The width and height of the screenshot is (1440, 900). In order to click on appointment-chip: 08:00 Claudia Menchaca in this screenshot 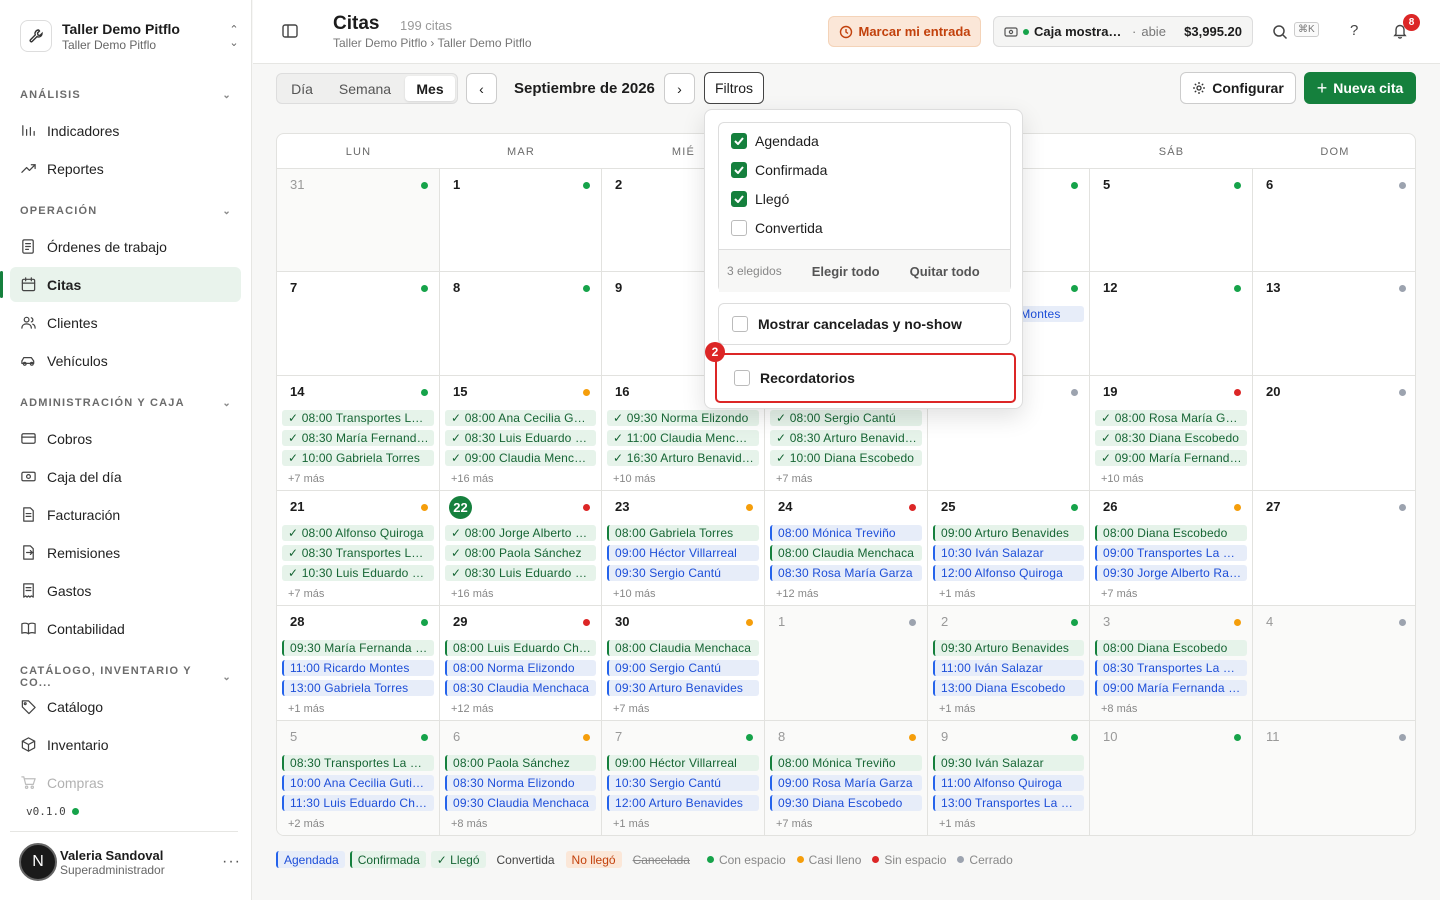, I will do `click(846, 553)`.